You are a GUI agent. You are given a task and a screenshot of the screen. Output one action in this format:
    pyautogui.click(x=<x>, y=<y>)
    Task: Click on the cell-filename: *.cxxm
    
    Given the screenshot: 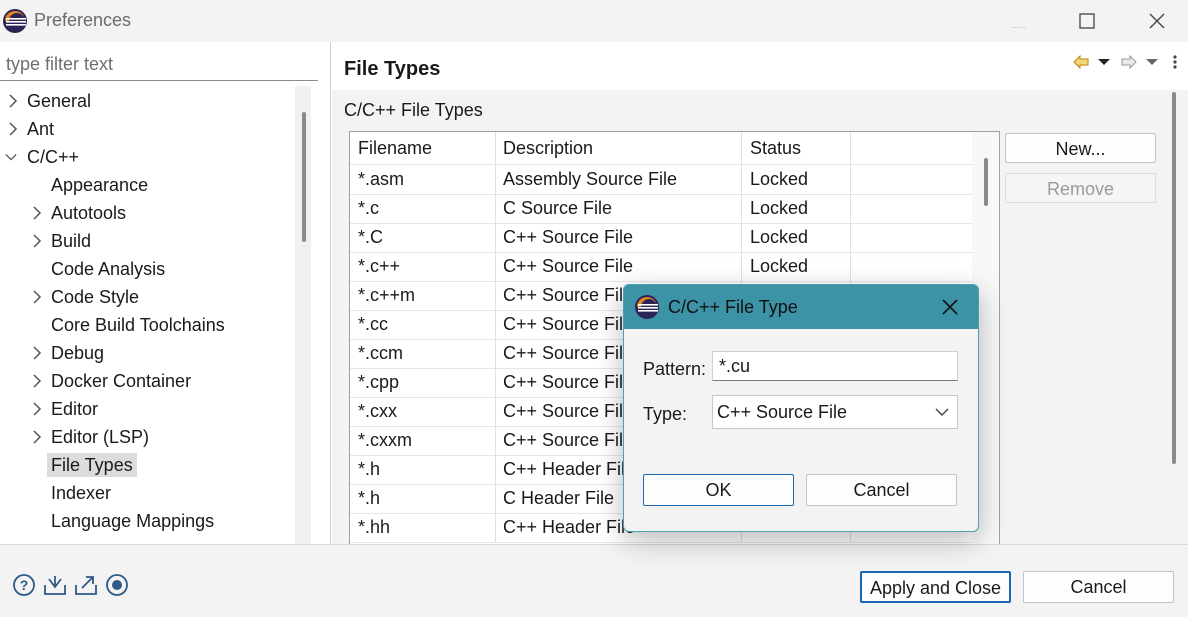 What is the action you would take?
    pyautogui.click(x=423, y=440)
    